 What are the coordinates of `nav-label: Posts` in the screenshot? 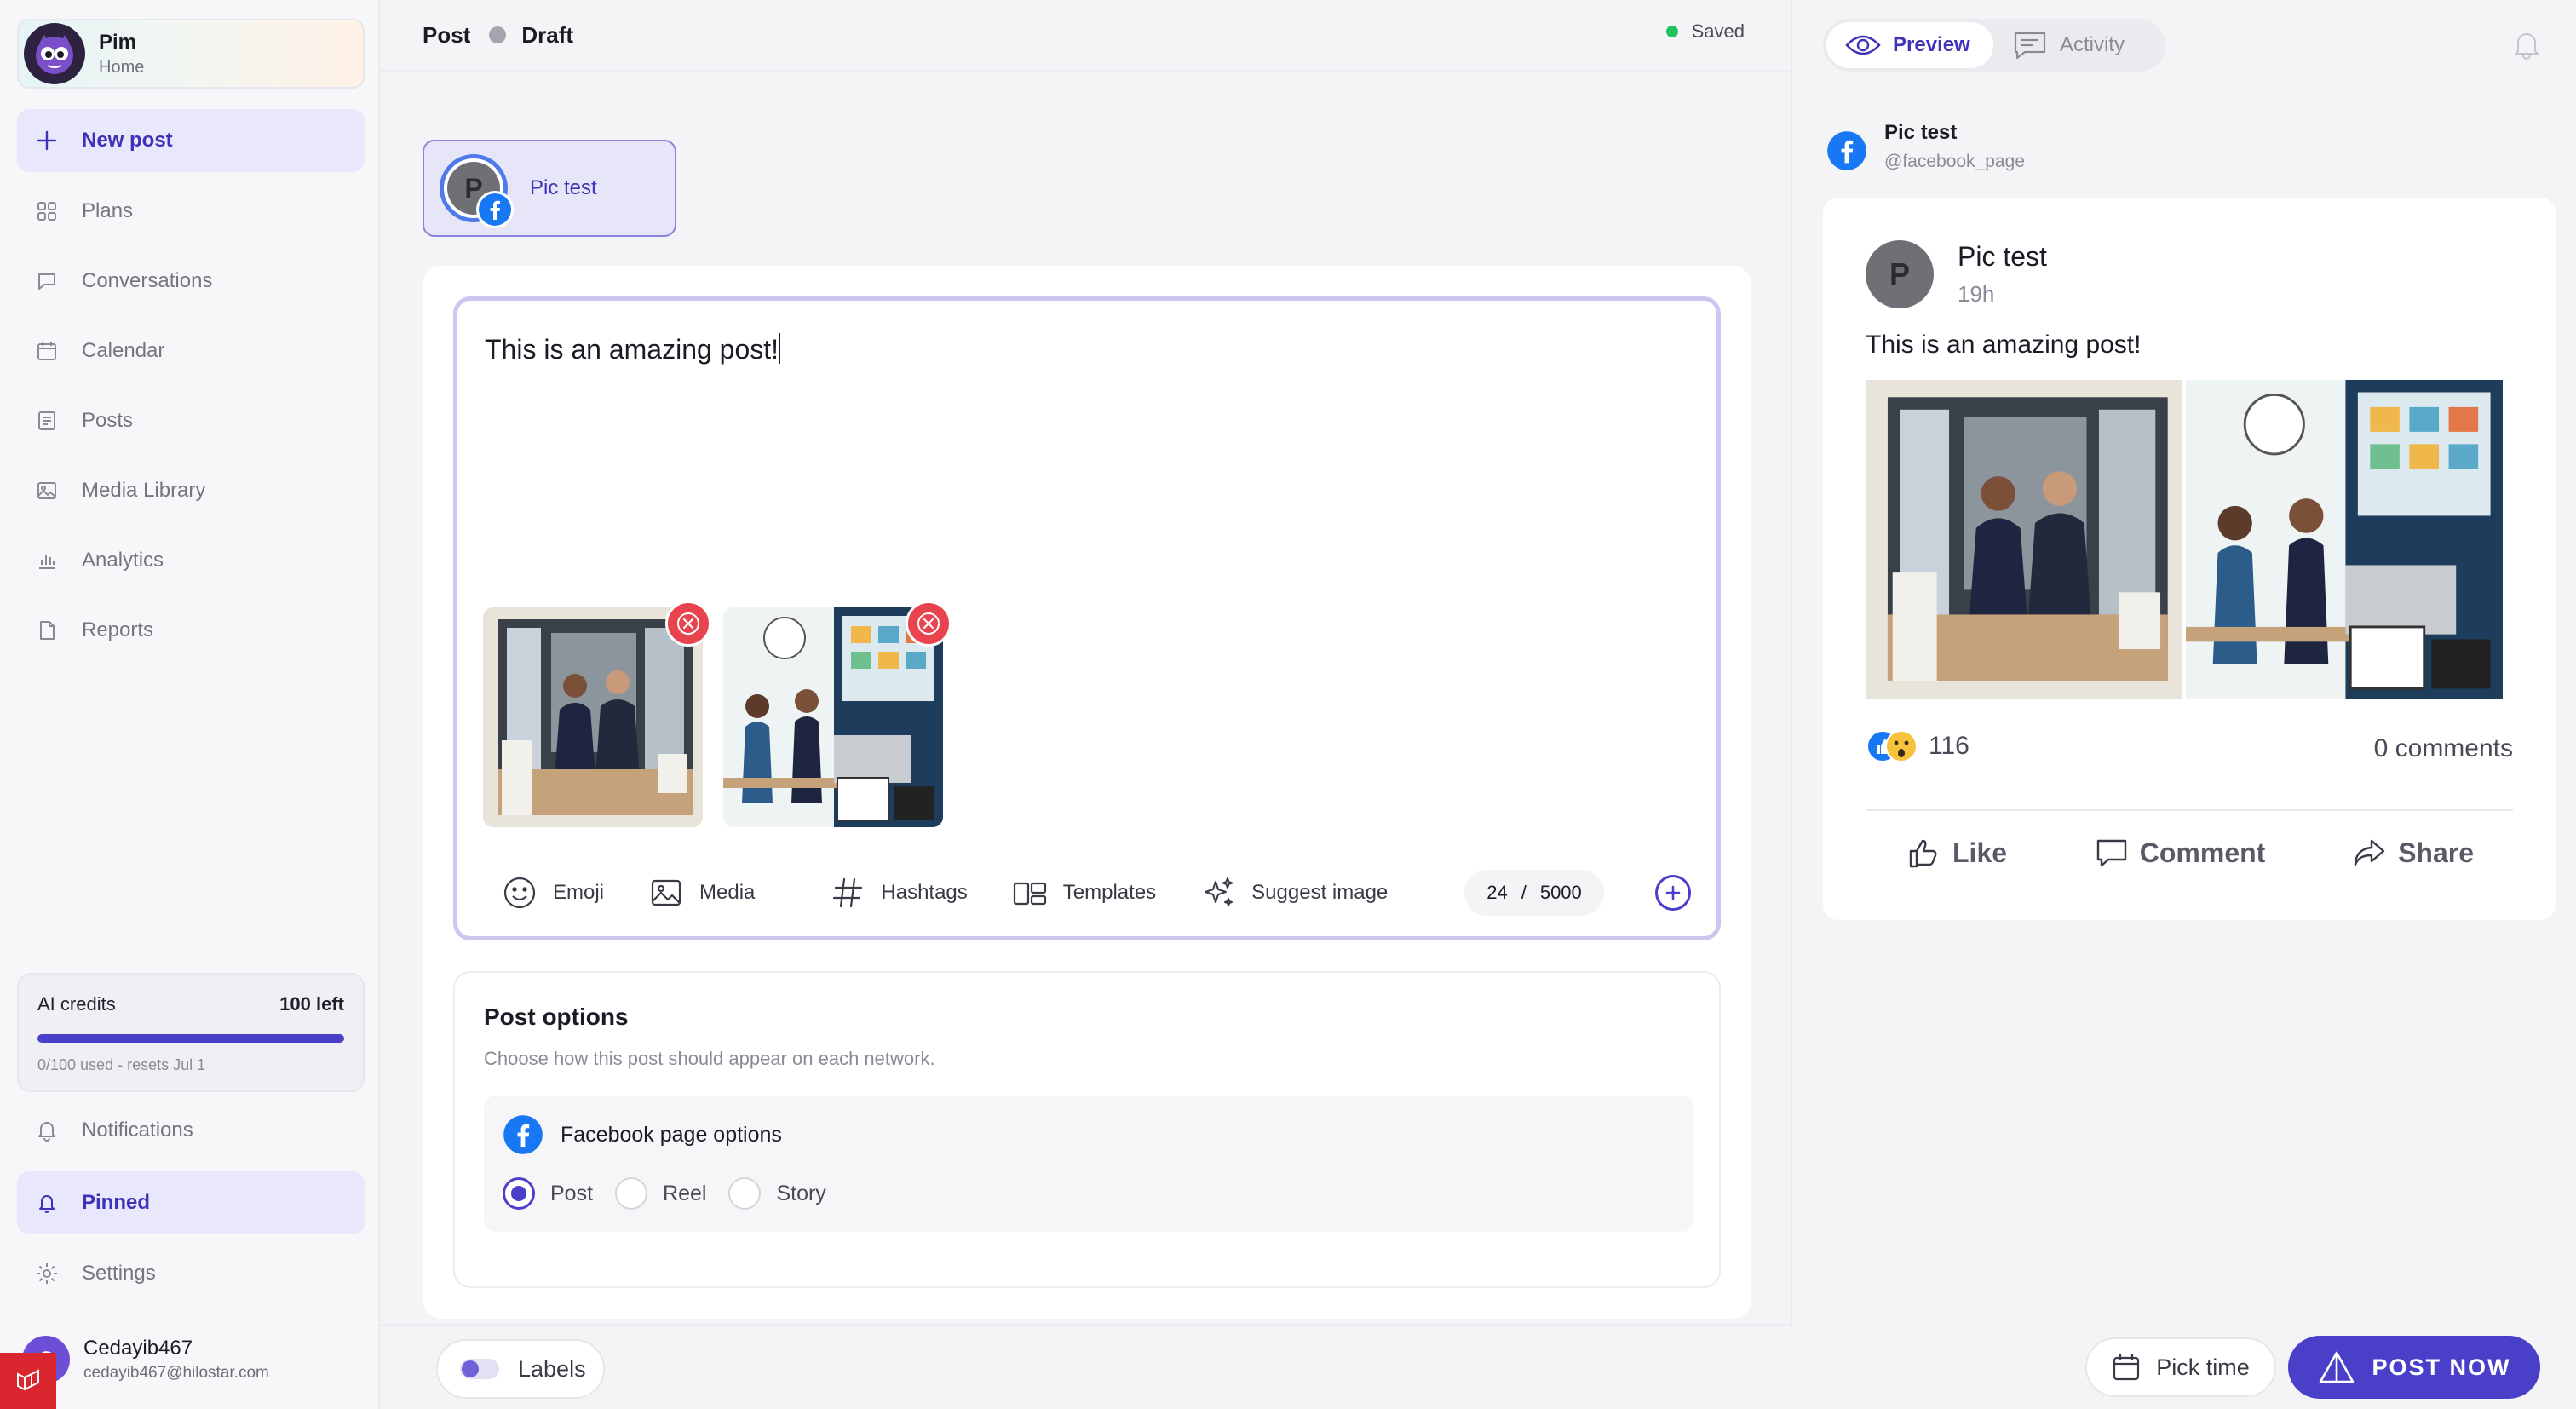 It's located at (108, 420).